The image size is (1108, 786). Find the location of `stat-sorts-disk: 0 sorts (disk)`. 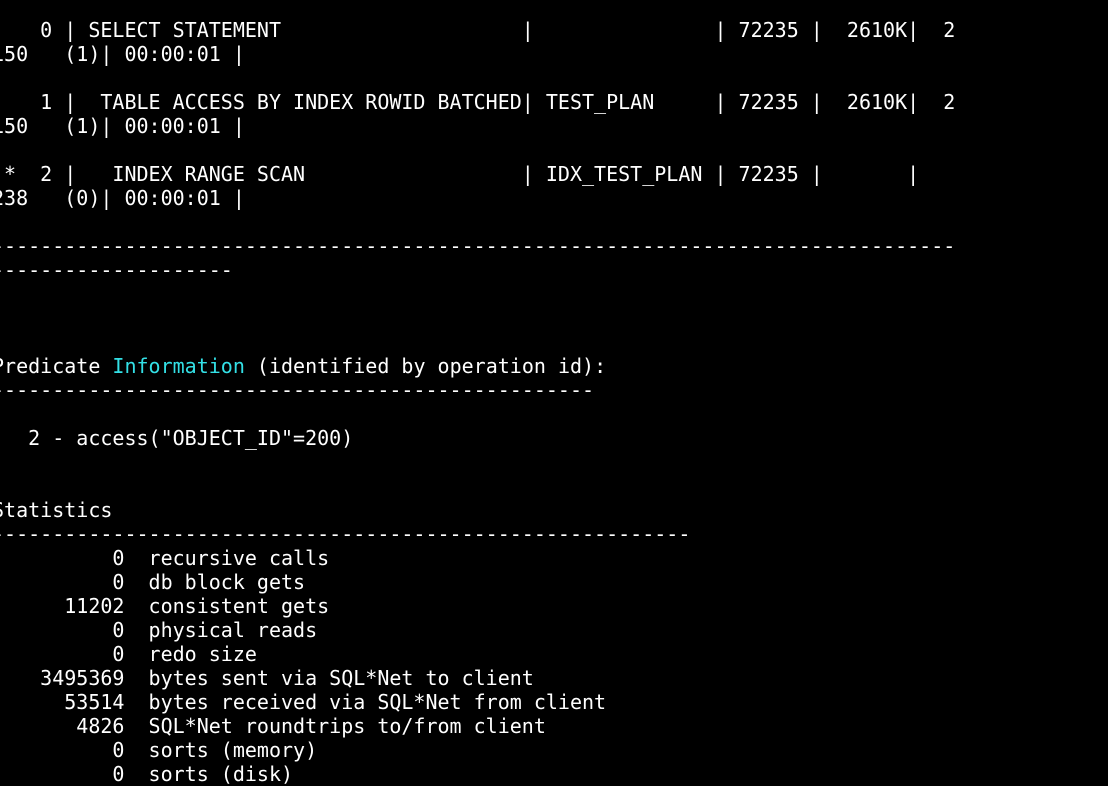

stat-sorts-disk: 0 sorts (disk) is located at coordinates (147, 774).